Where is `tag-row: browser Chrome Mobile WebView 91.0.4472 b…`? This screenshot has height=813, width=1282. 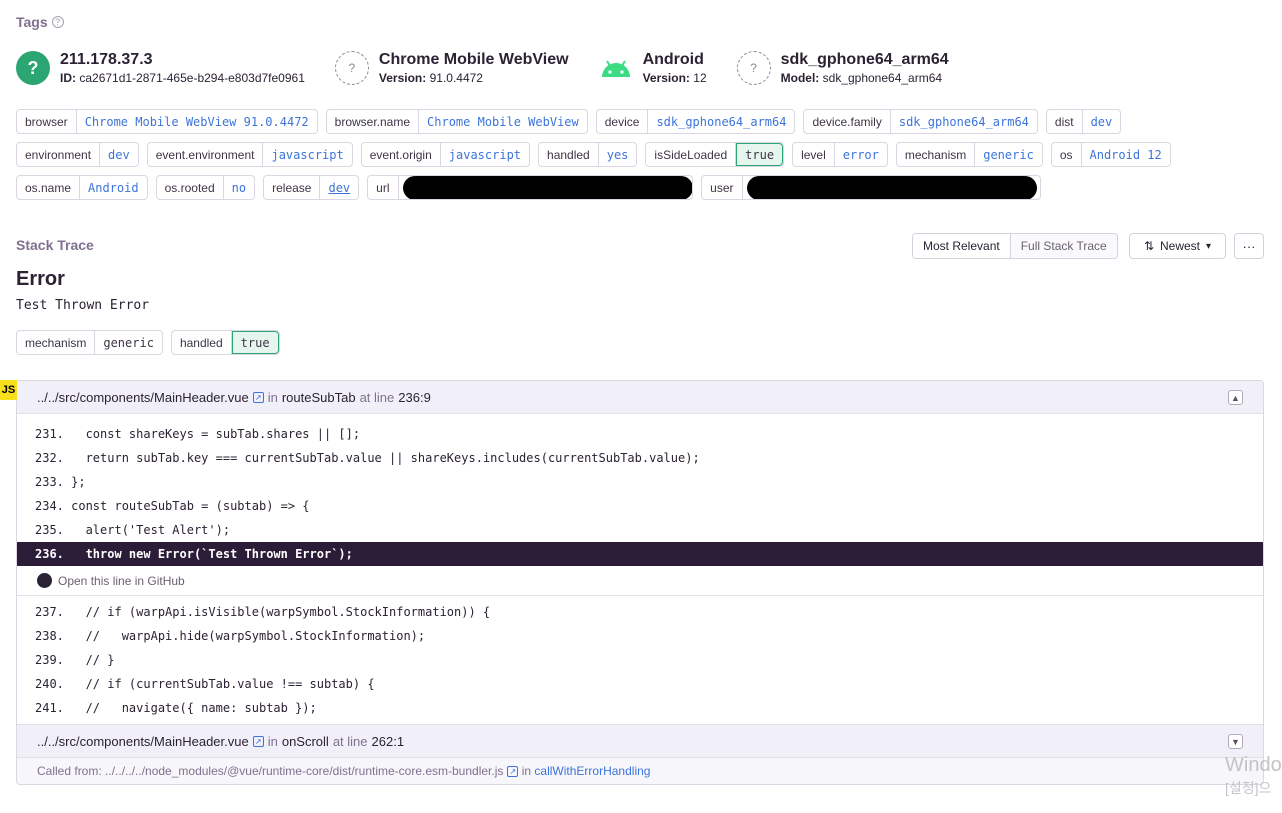
tag-row: browser Chrome Mobile WebView 91.0.4472 b… is located at coordinates (636, 121).